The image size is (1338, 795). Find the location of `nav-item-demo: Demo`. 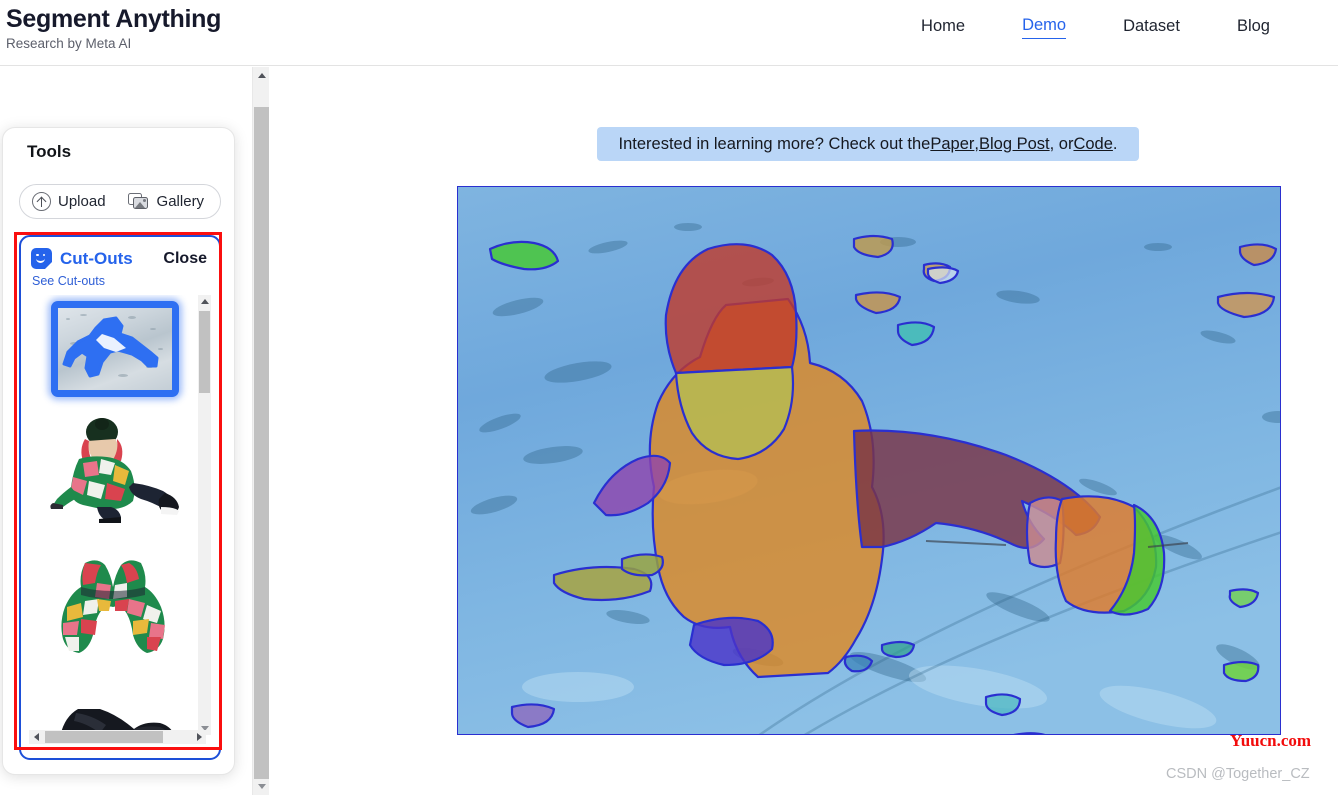

nav-item-demo: Demo is located at coordinates (1044, 26).